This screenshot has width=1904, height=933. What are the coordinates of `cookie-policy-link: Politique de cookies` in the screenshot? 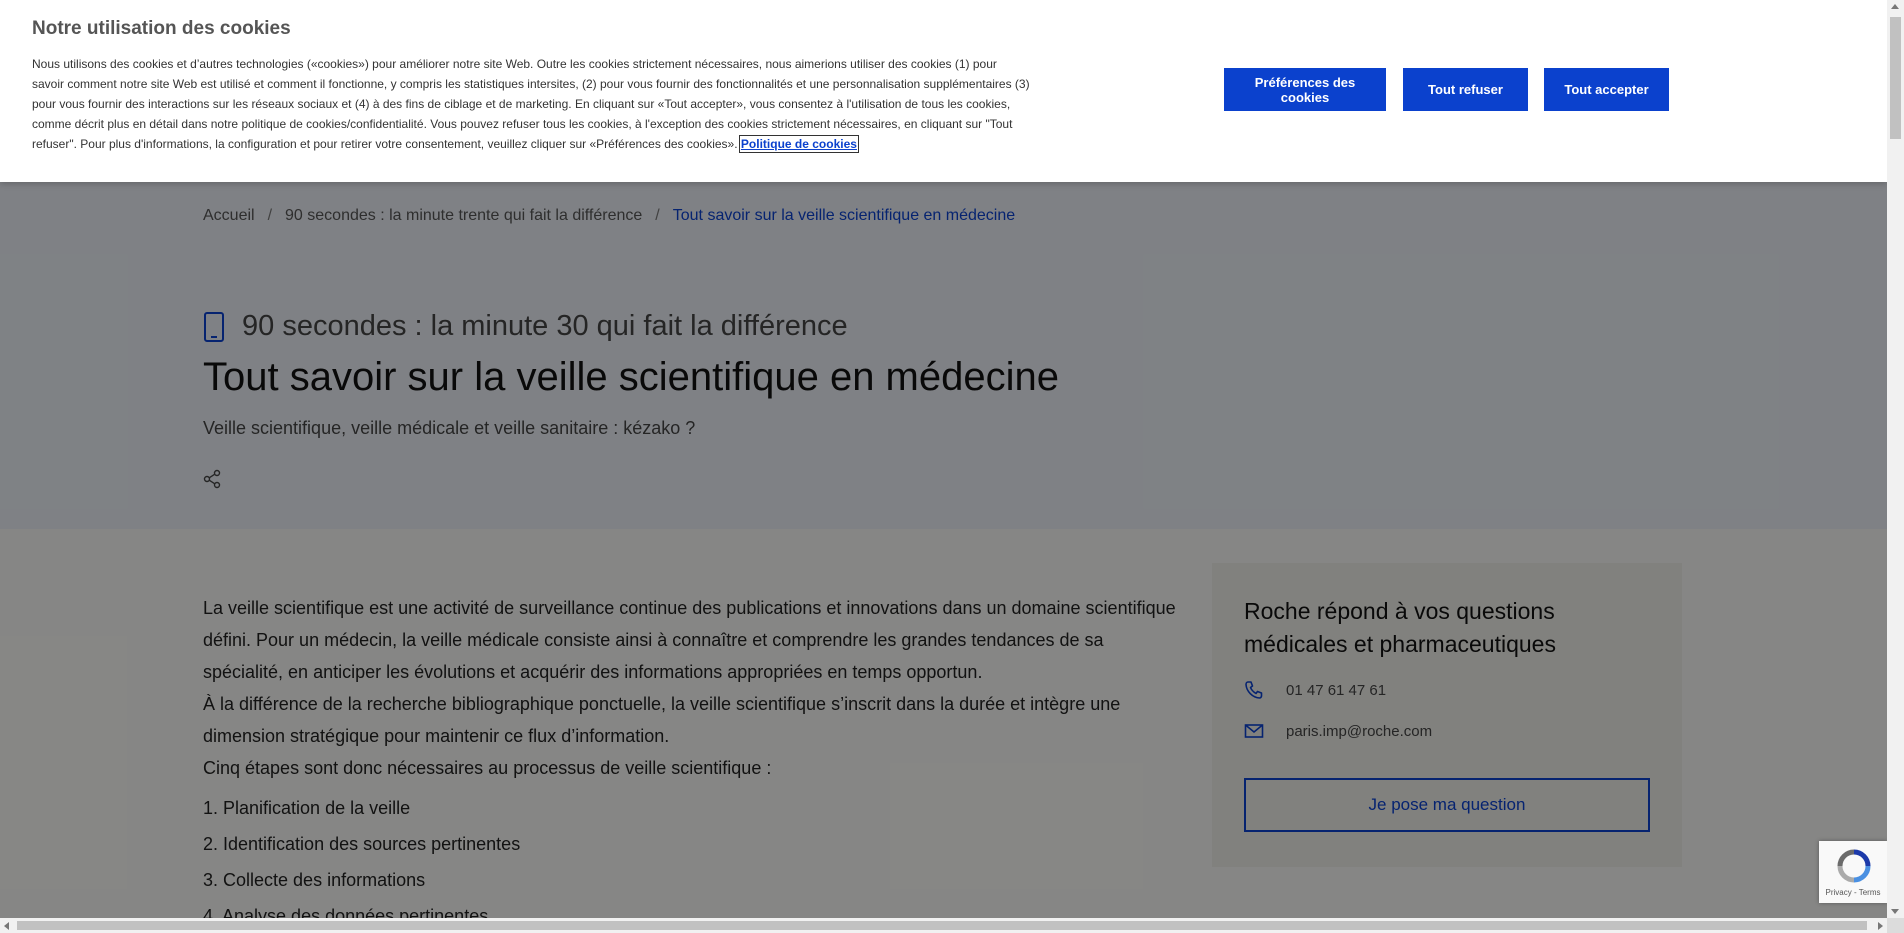 It's located at (798, 144).